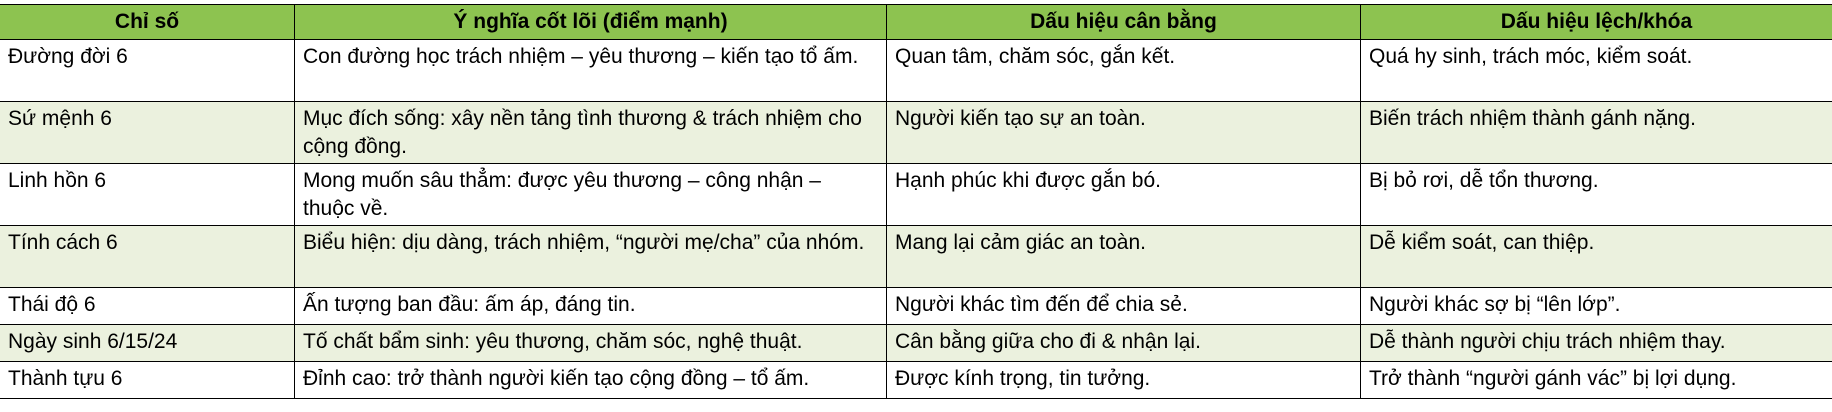 The height and width of the screenshot is (412, 1832). I want to click on header-cell-imbalanced-signs: Dấu hiệu lệch/khóa, so click(1596, 22).